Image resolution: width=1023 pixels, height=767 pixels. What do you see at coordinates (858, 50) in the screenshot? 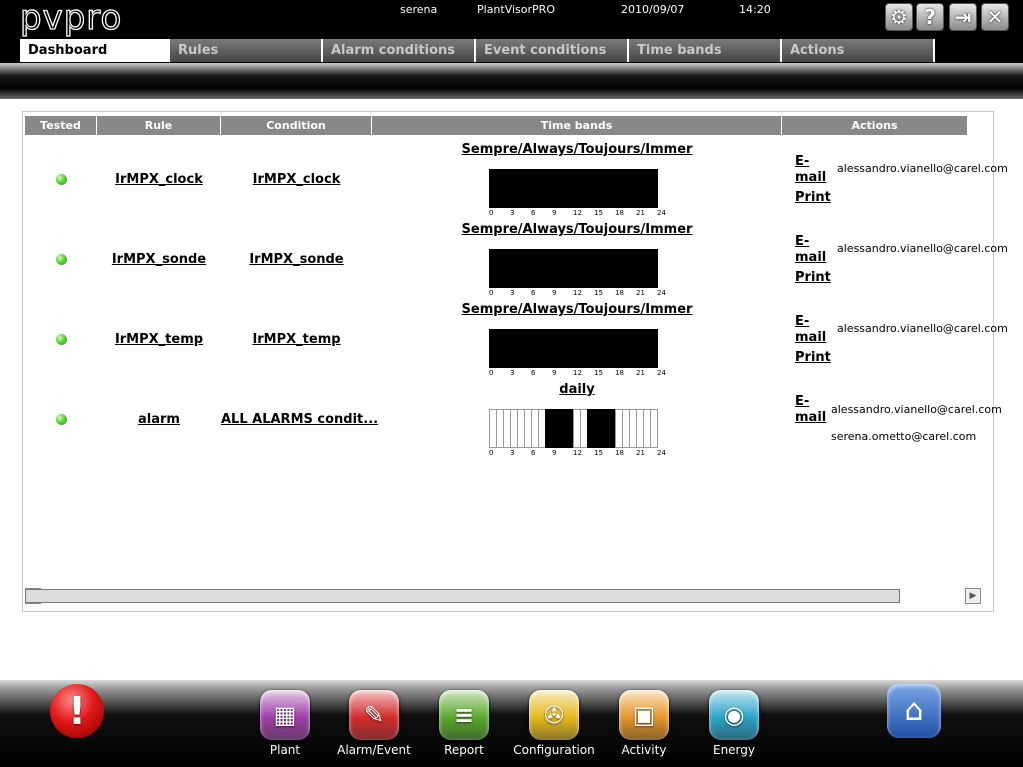
I see `tab-actions: Actions` at bounding box center [858, 50].